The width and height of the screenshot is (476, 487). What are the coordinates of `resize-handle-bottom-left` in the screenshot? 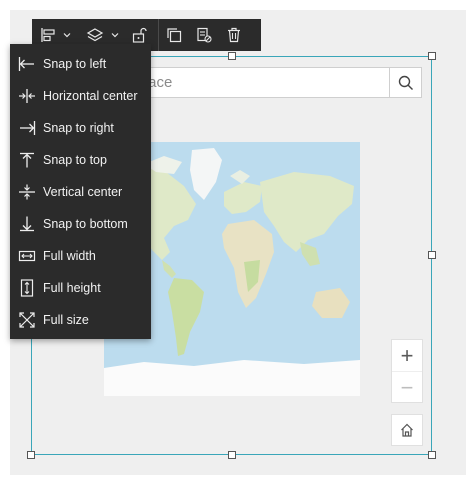 It's located at (31, 455).